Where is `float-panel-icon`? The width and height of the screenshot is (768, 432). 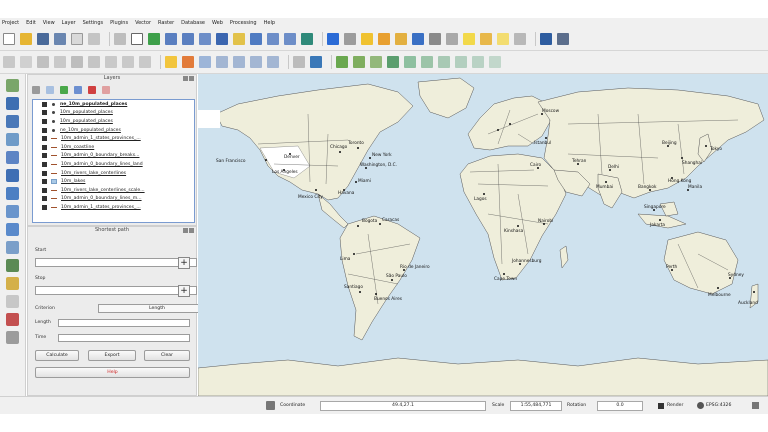
float-panel-icon is located at coordinates (185, 230).